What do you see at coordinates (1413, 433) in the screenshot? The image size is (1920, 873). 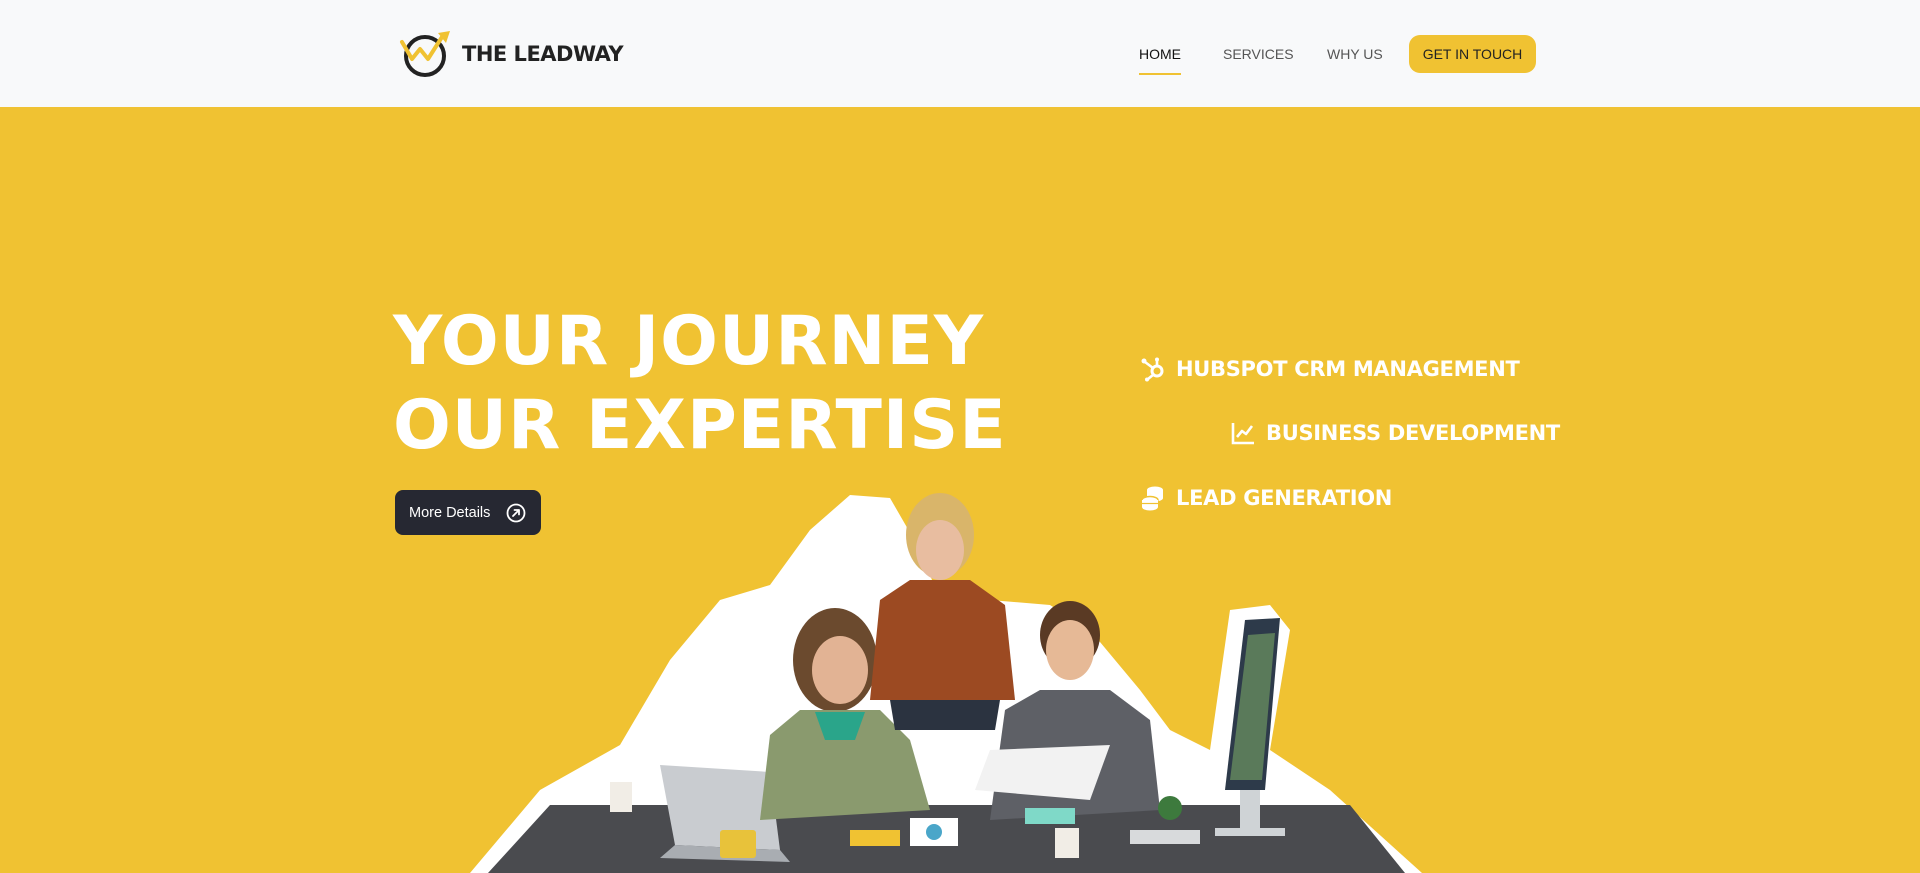 I see `service-business-development-label: BUSINESS DEVELOPMENT` at bounding box center [1413, 433].